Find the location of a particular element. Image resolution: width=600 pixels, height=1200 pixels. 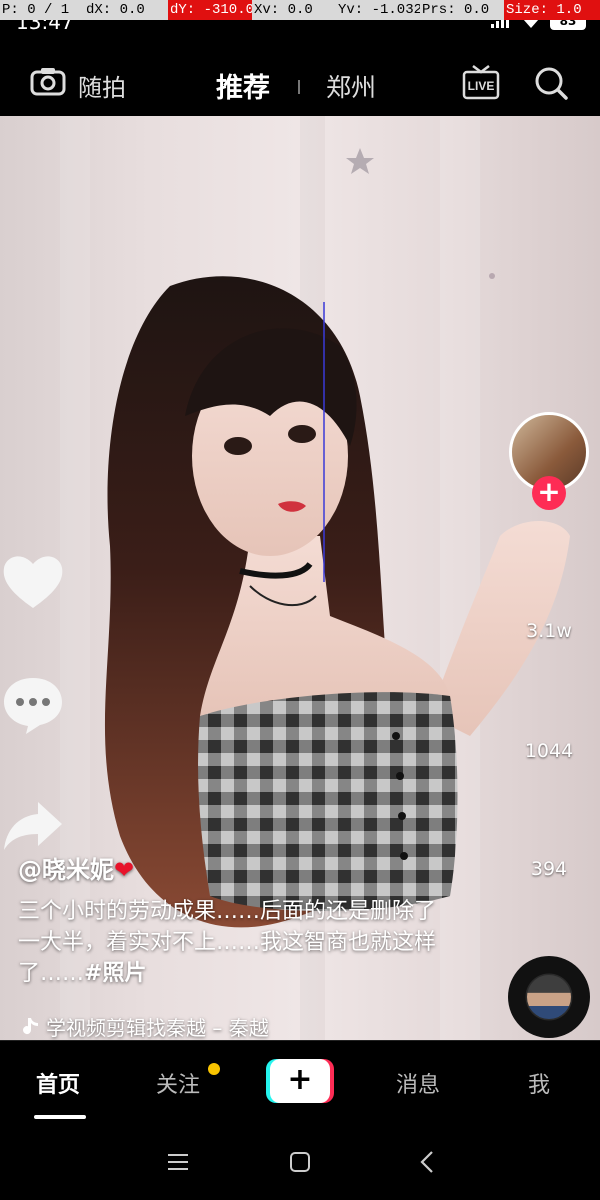

debug-dy: dY: -310.0 is located at coordinates (210, 10).